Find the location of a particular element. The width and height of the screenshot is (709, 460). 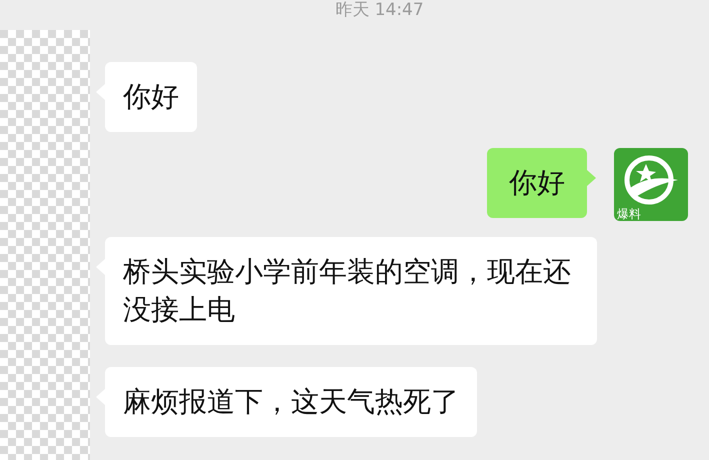

bubble-tail is located at coordinates (591, 178).